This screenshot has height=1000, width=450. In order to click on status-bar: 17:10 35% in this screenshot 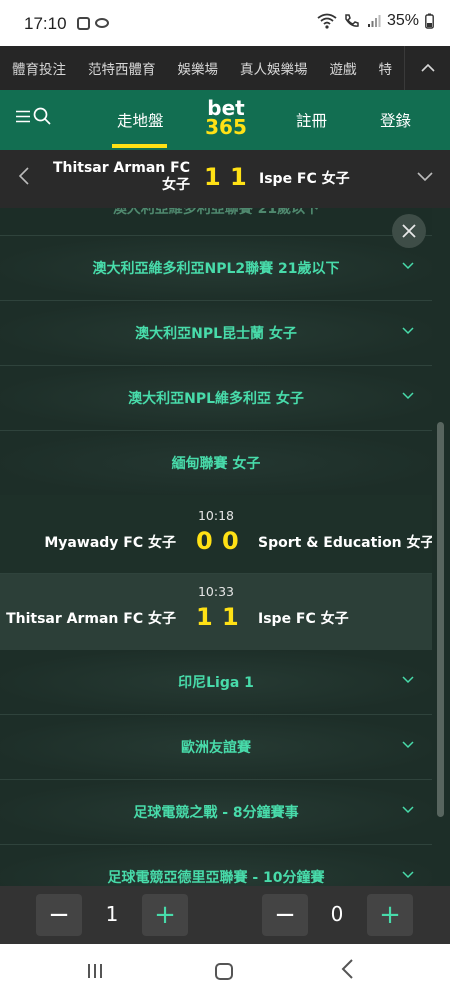, I will do `click(225, 23)`.